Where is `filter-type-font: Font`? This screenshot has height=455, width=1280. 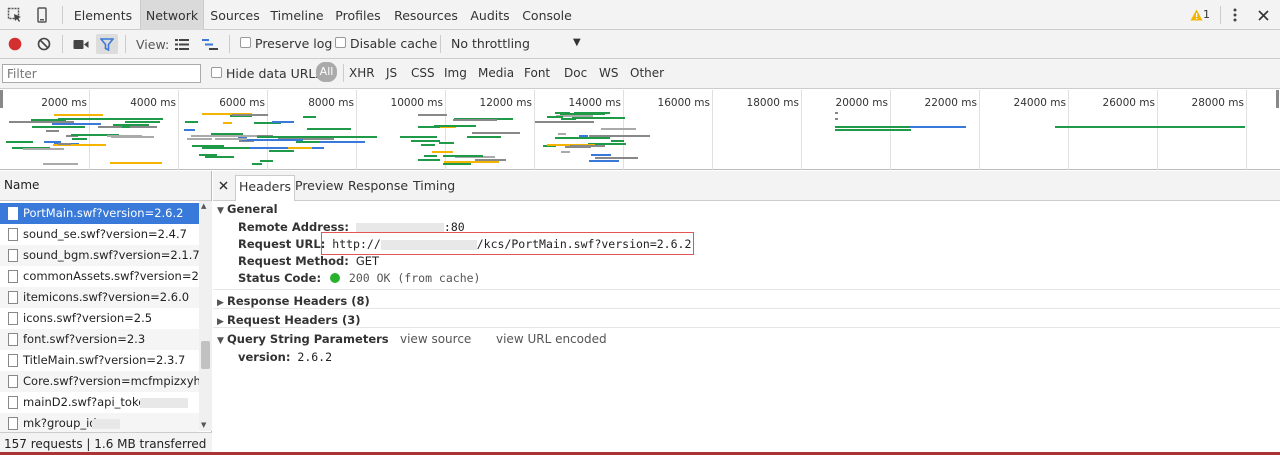 filter-type-font: Font is located at coordinates (537, 73).